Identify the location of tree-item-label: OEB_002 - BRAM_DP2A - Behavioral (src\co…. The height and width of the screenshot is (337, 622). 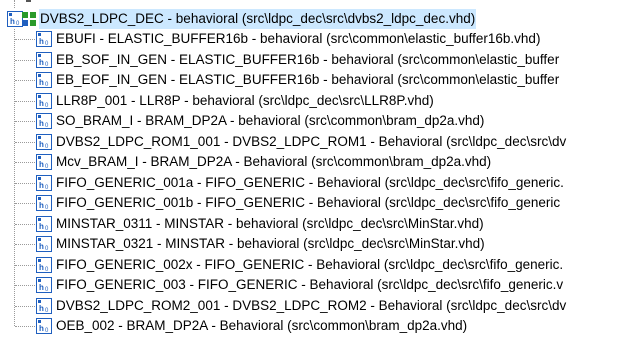
(262, 325).